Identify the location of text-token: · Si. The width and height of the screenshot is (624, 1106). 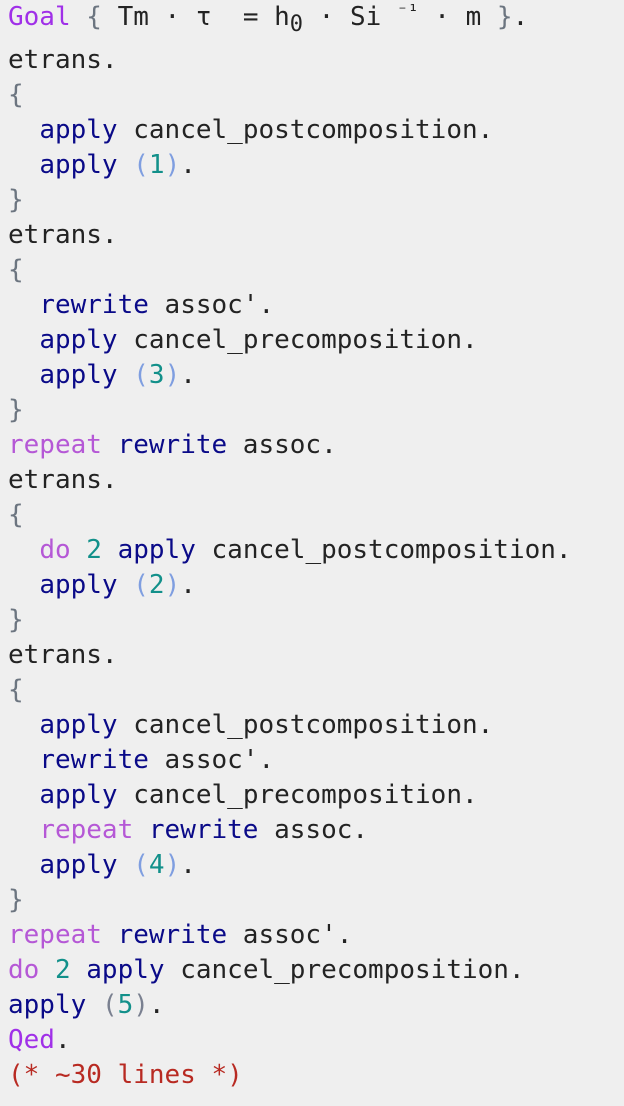
(350, 17).